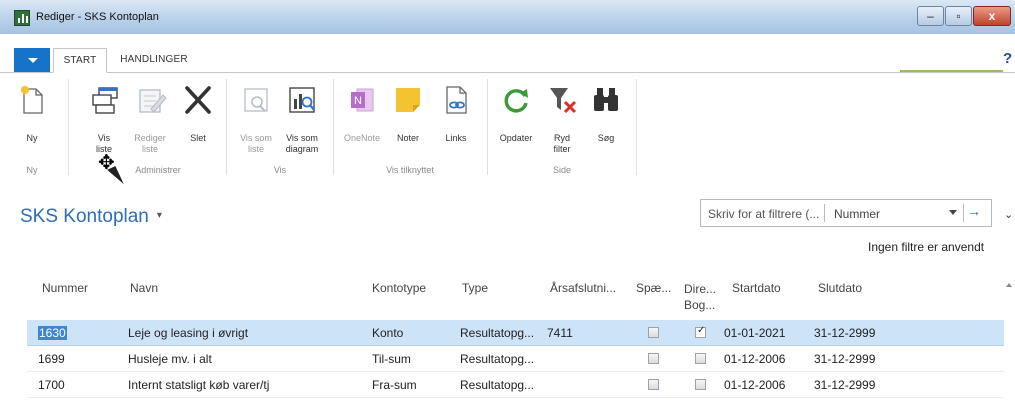  What do you see at coordinates (144, 288) in the screenshot?
I see `column-header-navn: Navn` at bounding box center [144, 288].